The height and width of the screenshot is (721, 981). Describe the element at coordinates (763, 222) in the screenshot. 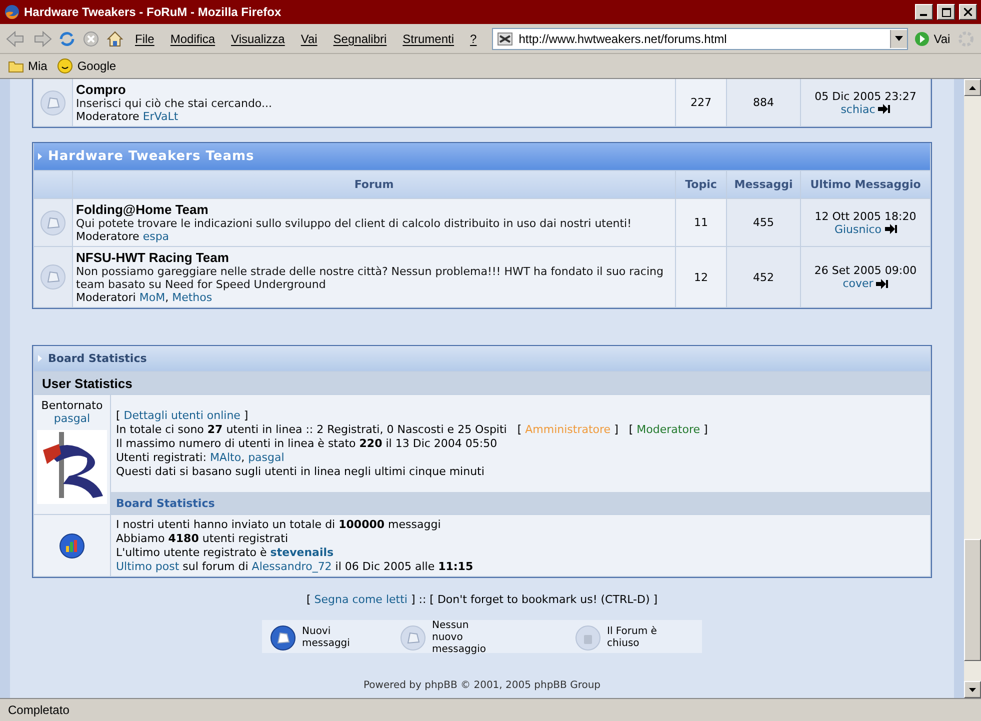

I see `post-count: 455` at that location.